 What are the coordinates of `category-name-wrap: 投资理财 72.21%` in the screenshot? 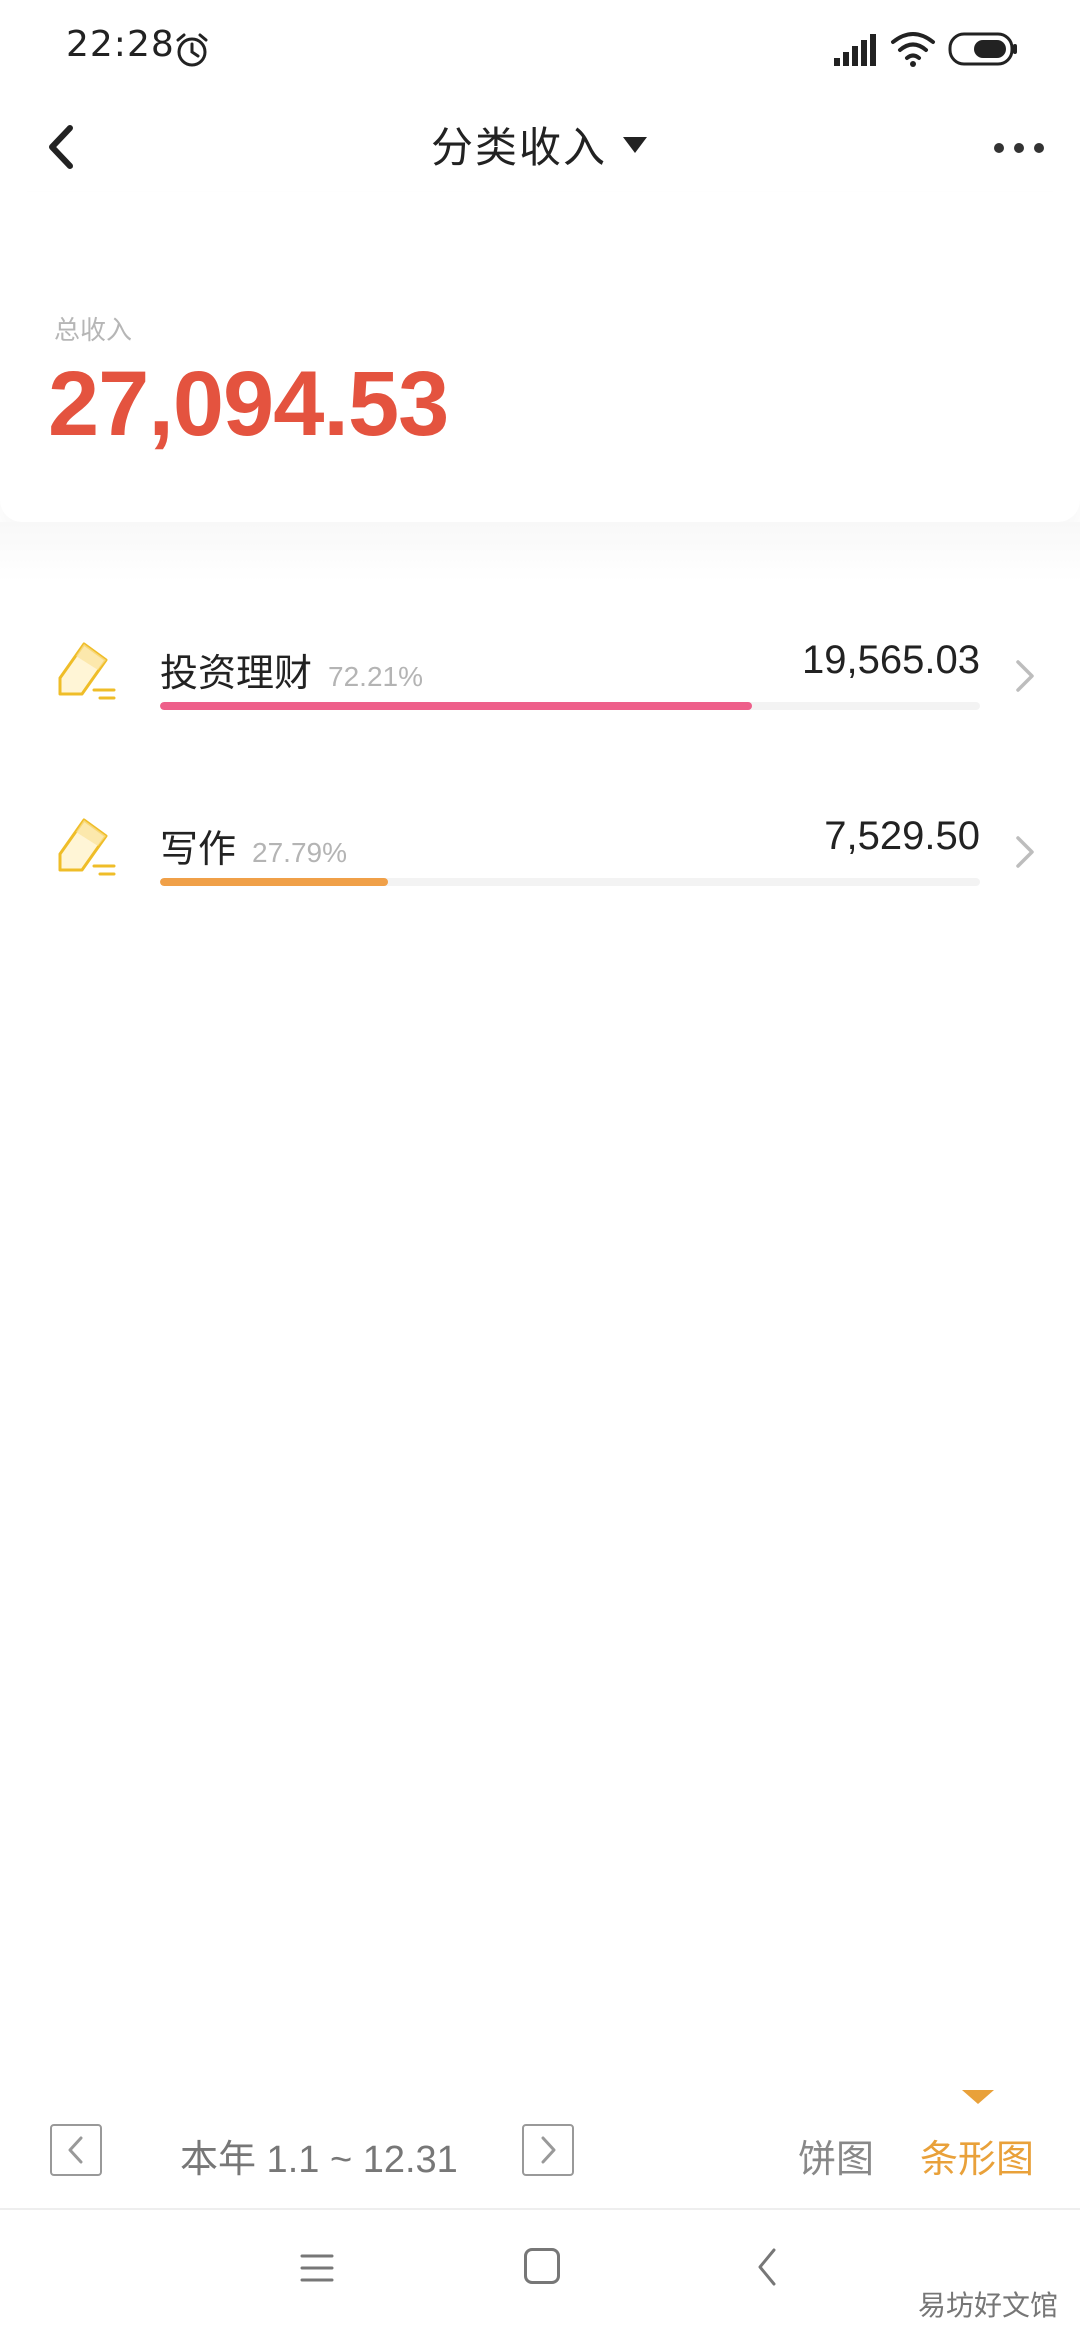 It's located at (291, 669).